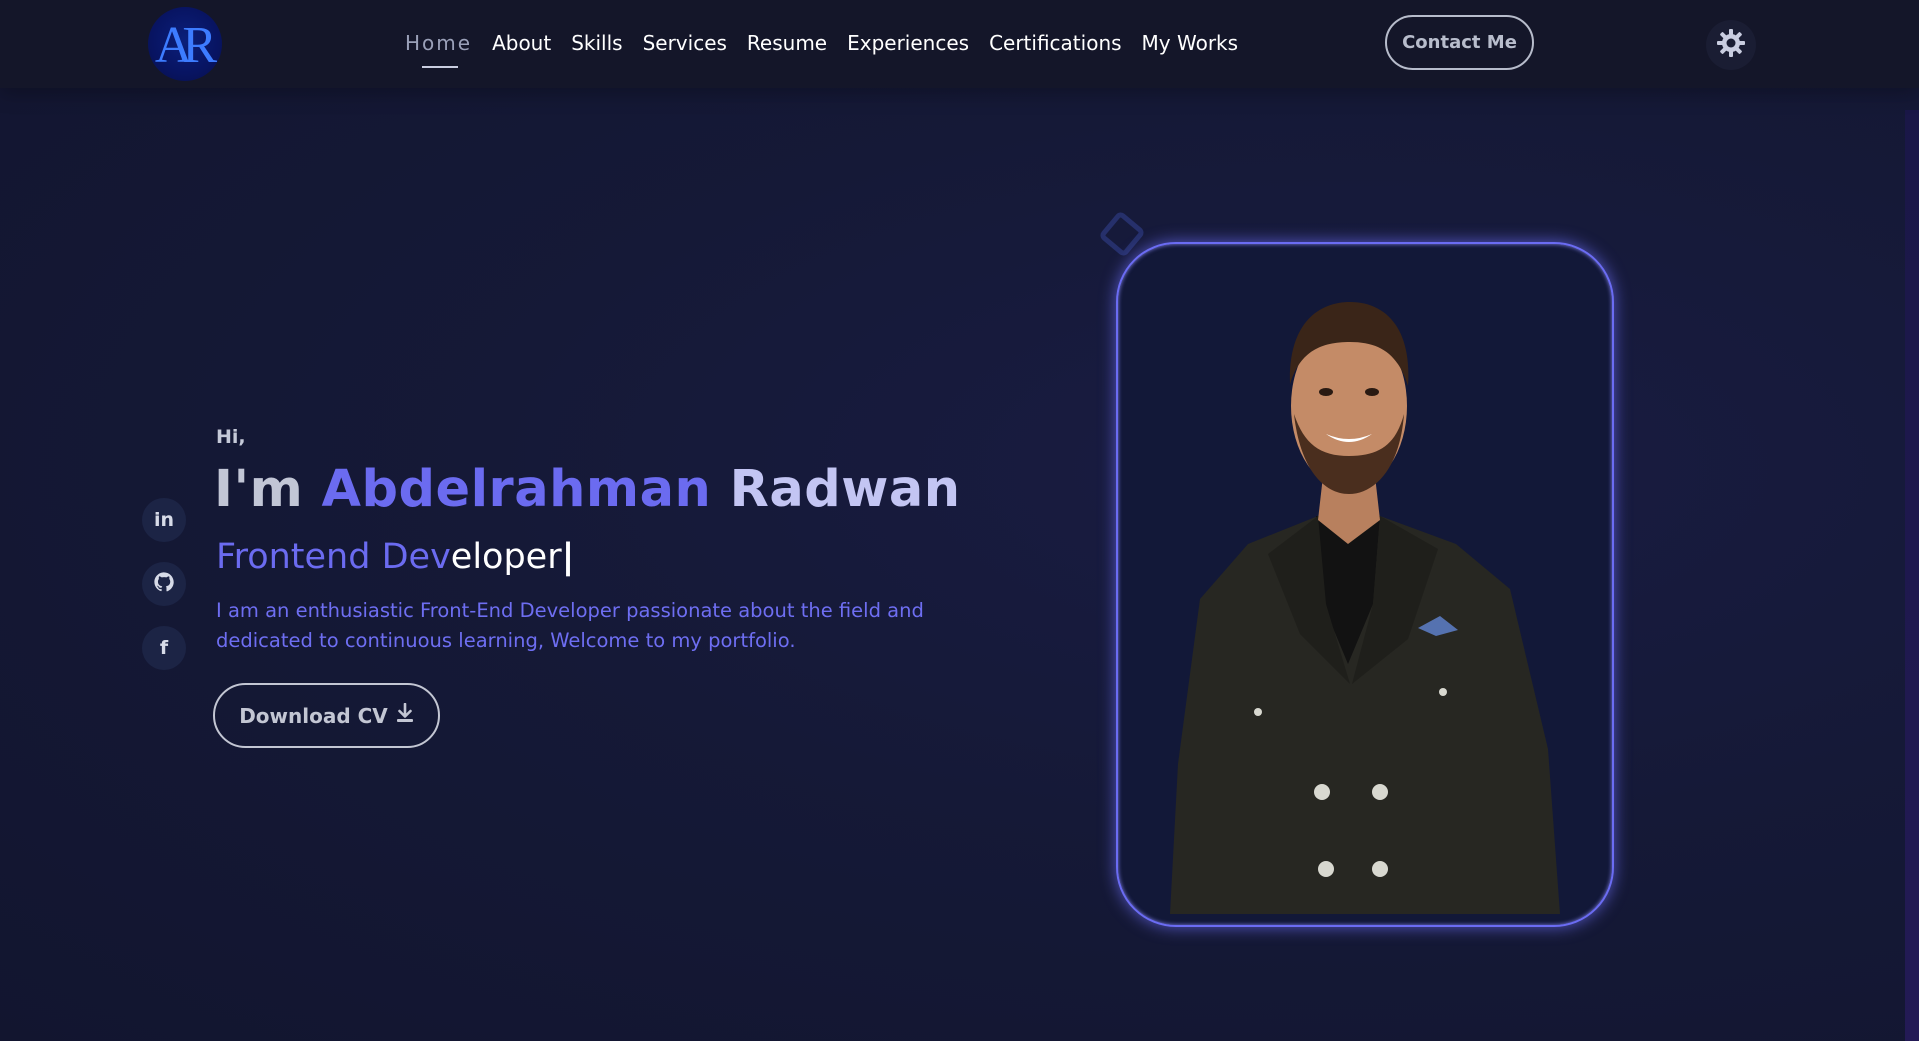  I want to click on nav-link-certifications: Certifications, so click(1055, 44).